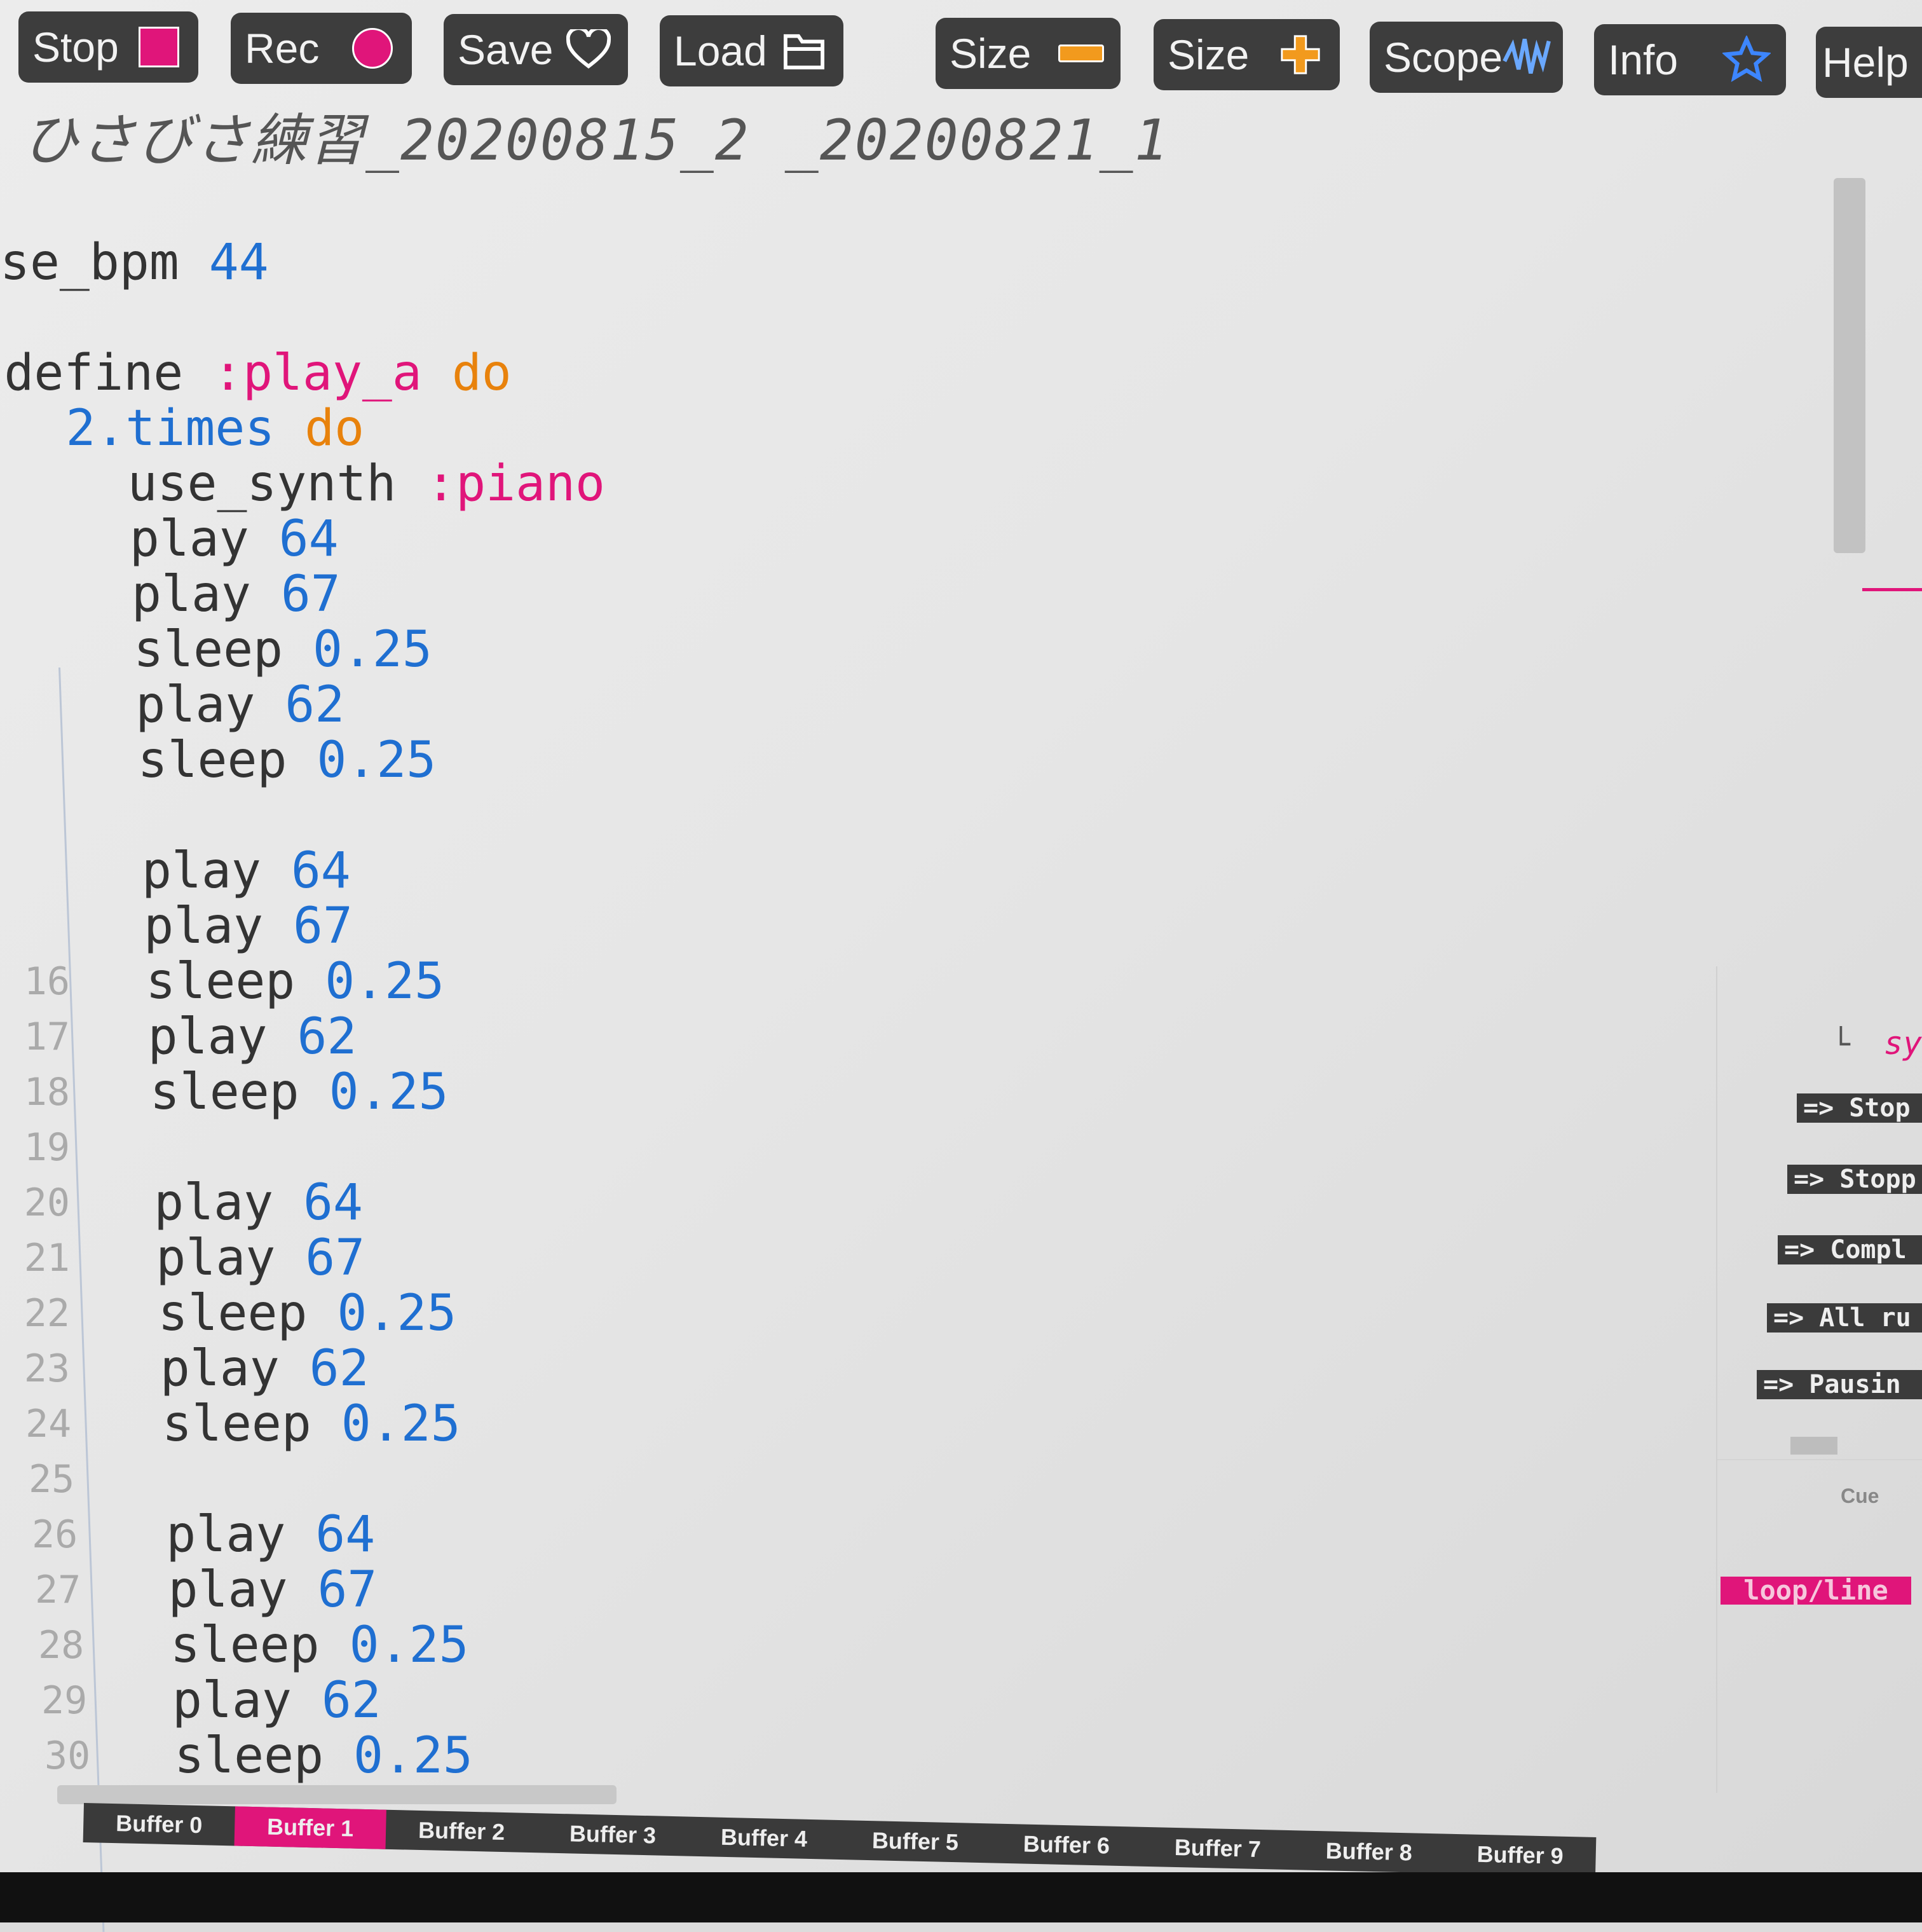  I want to click on code-line: se_bpm 44, so click(302, 263).